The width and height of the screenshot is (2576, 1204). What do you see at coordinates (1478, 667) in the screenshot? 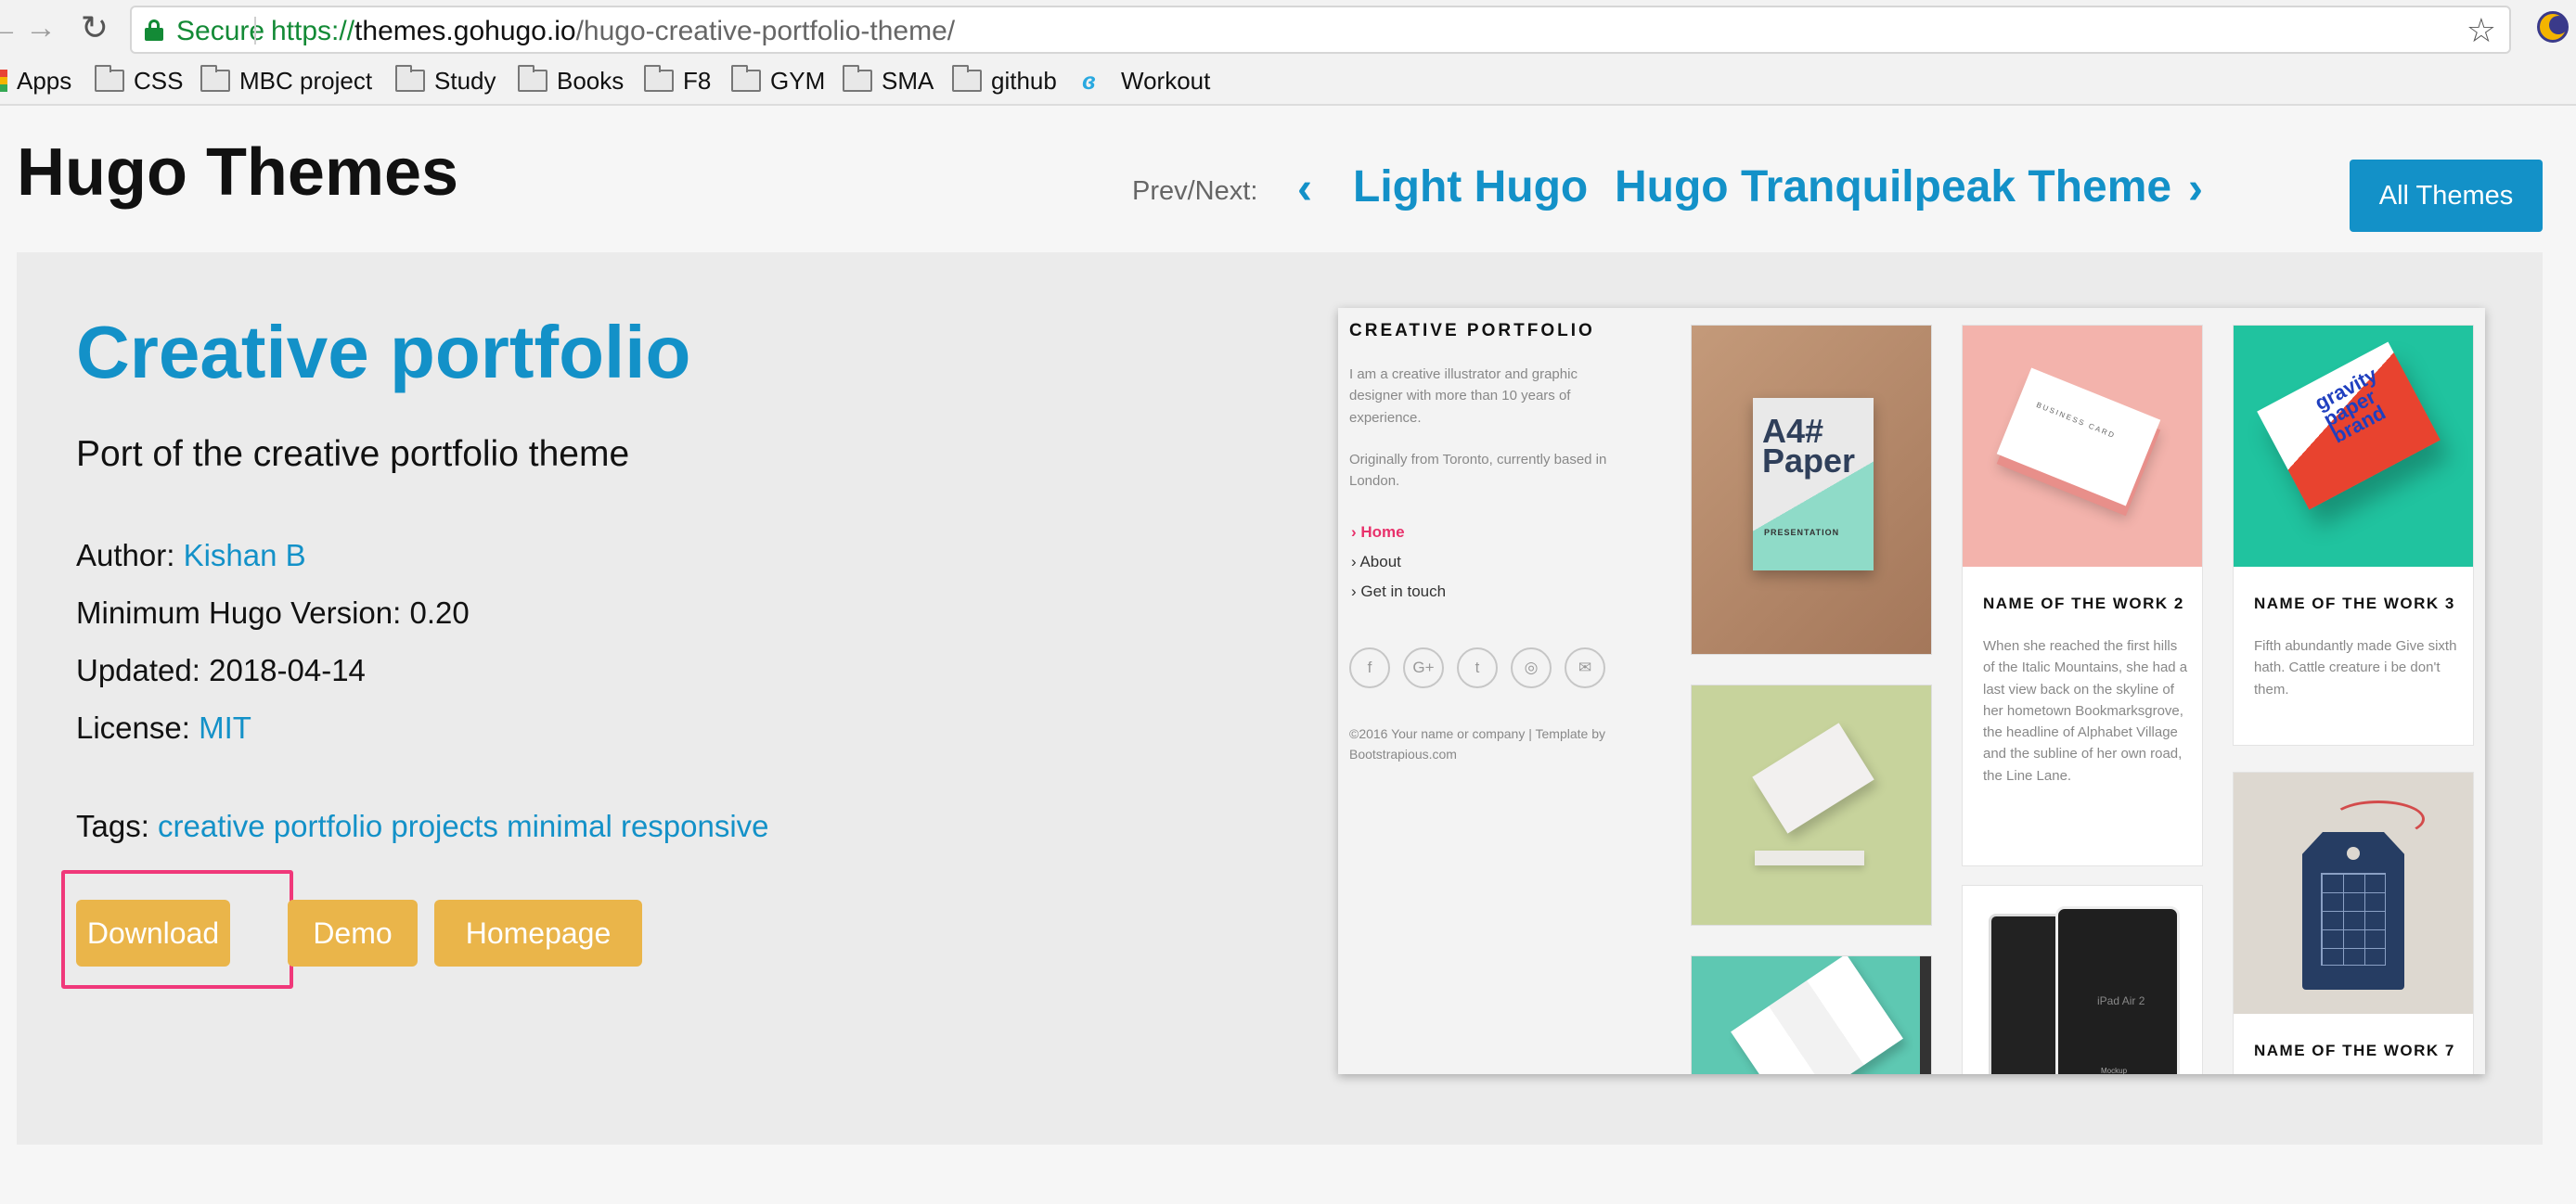
I see `twitter-icon: t` at bounding box center [1478, 667].